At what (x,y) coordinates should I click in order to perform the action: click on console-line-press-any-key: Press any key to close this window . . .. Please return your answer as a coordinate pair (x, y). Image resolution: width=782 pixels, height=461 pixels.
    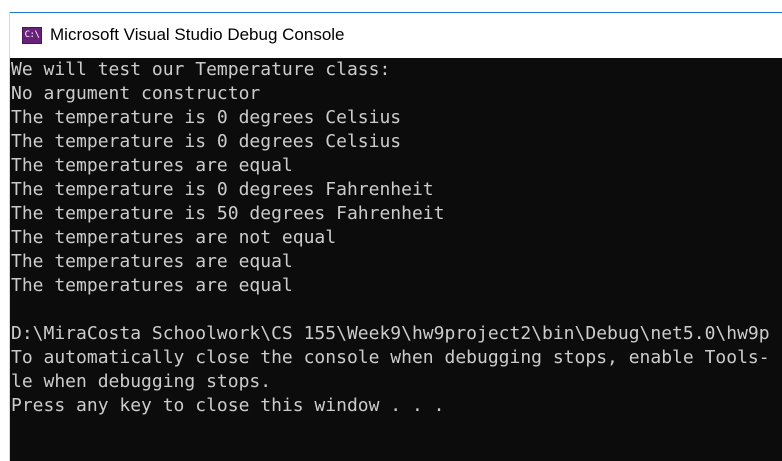
    Looking at the image, I should click on (228, 405).